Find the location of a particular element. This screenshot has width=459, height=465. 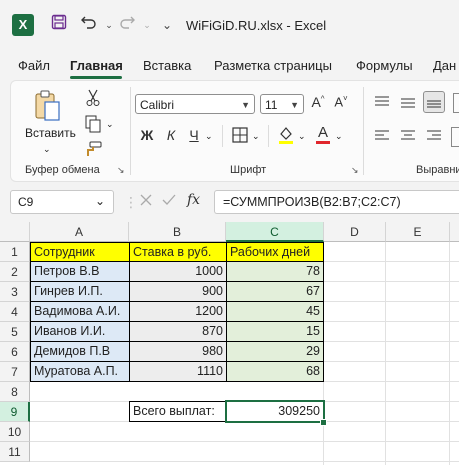

name-box: C9 ⌄ is located at coordinates (62, 202).